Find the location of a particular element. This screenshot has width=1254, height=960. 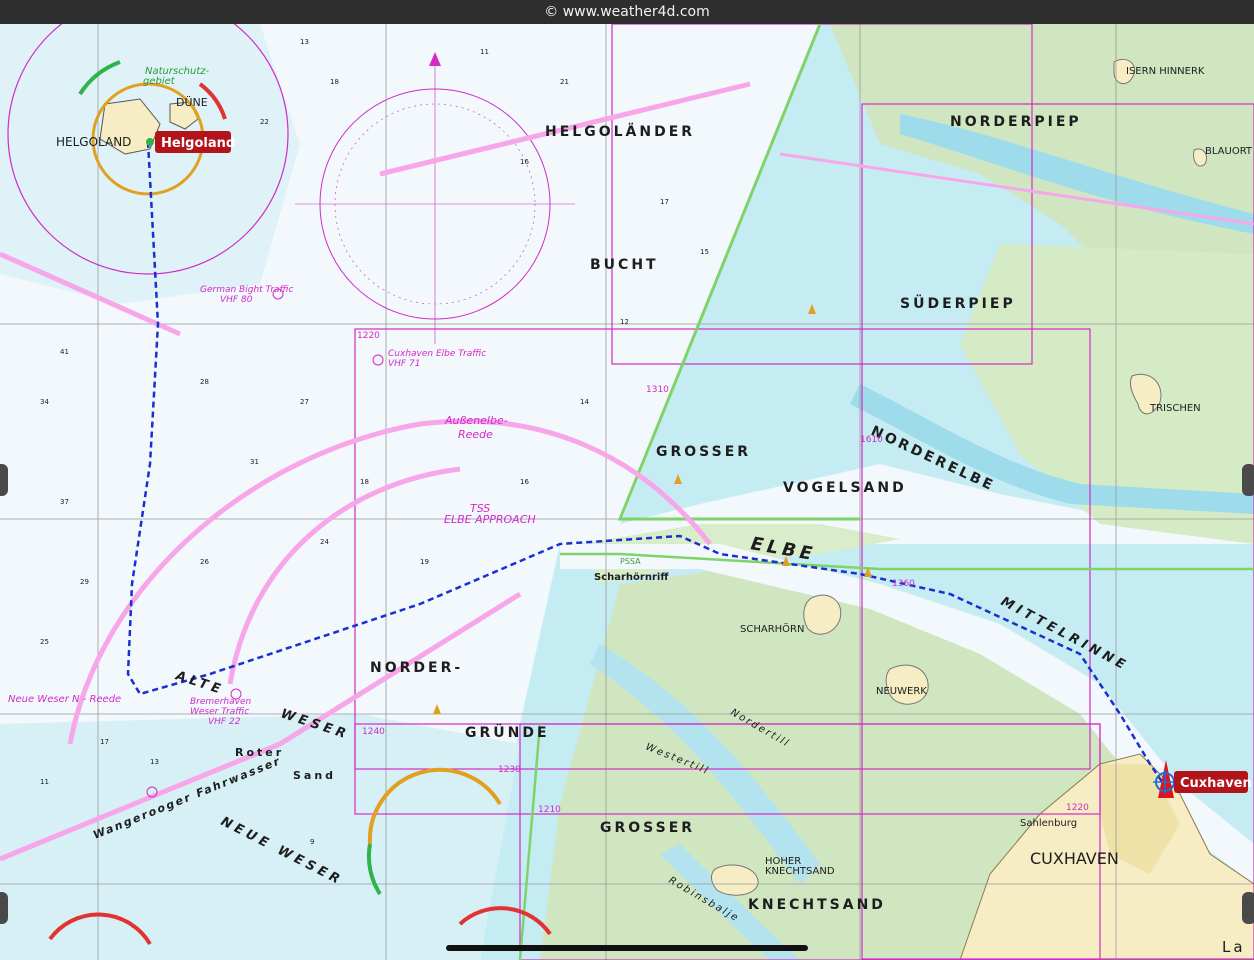

label-helgoland-island: HELGOLAND is located at coordinates (93, 142).